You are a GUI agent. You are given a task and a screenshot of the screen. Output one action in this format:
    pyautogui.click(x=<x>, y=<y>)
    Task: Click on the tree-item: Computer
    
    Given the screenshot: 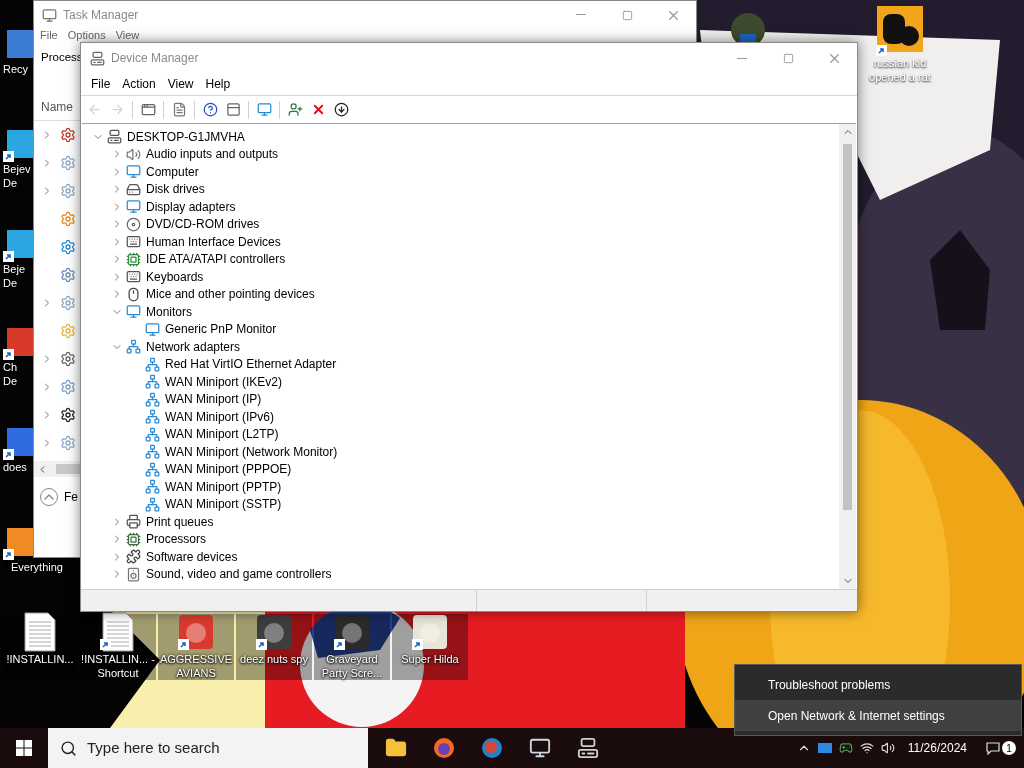 What is the action you would take?
    pyautogui.click(x=172, y=171)
    